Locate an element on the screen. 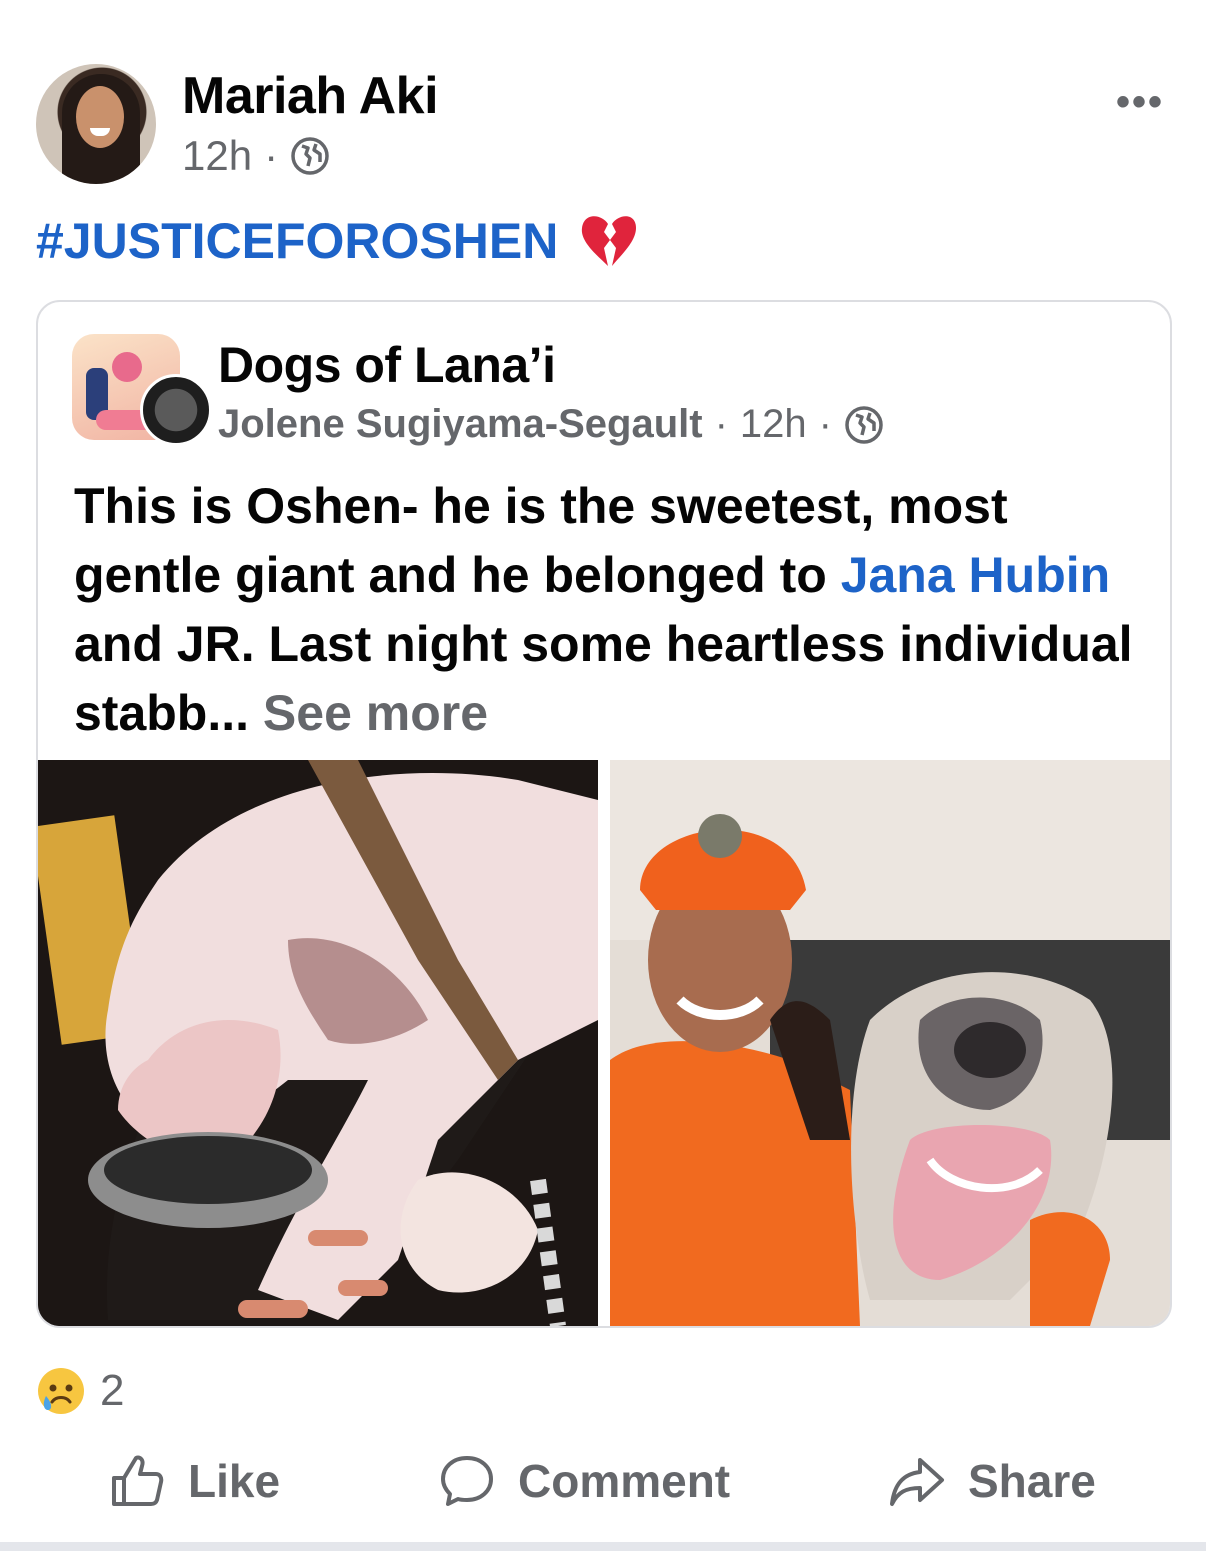 This screenshot has height=1551, width=1206. like-button: Like is located at coordinates (194, 1481).